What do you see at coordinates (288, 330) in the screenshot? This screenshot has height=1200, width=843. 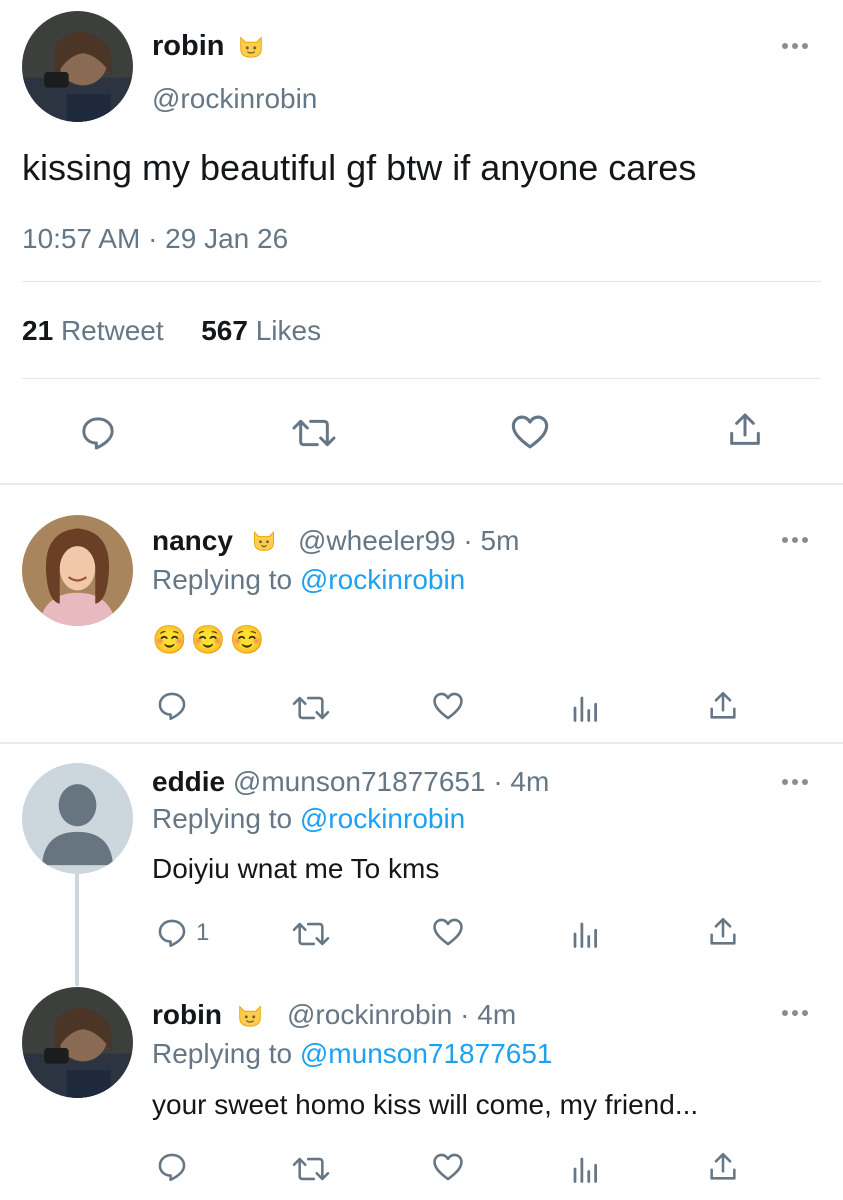 I see `like-label: Likes` at bounding box center [288, 330].